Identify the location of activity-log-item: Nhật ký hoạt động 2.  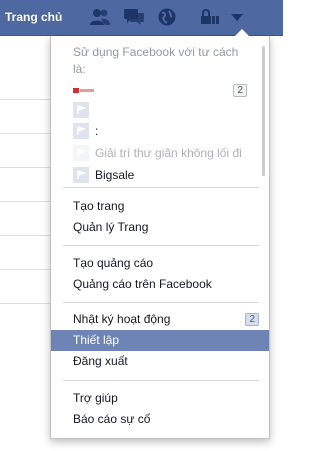
(160, 319).